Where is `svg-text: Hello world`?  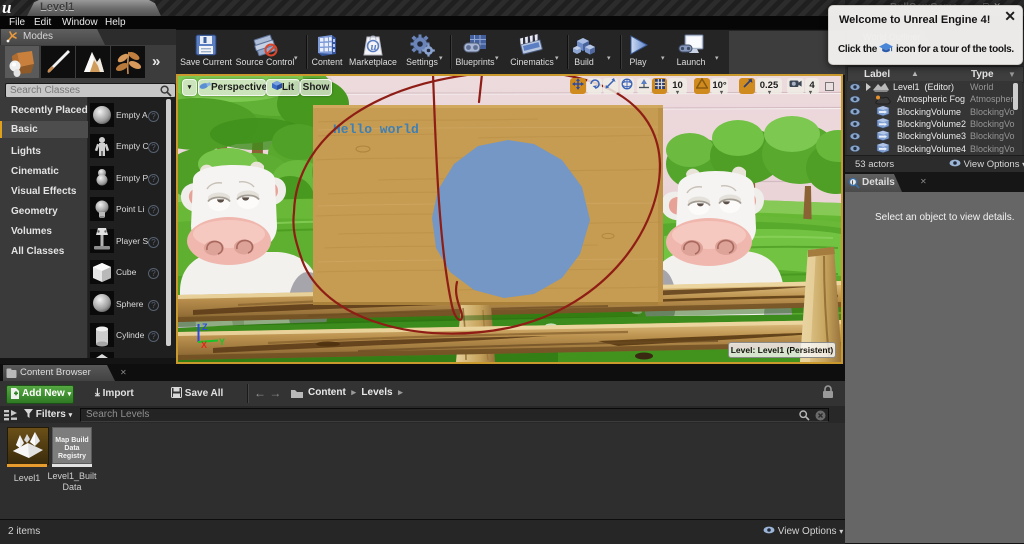
svg-text: Hello world is located at coordinates (376, 129).